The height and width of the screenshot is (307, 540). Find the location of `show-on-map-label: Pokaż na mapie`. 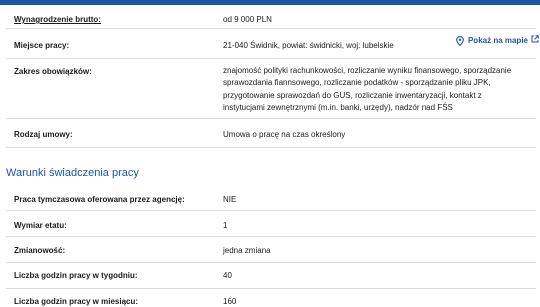

show-on-map-label: Pokaż na mapie is located at coordinates (497, 40).